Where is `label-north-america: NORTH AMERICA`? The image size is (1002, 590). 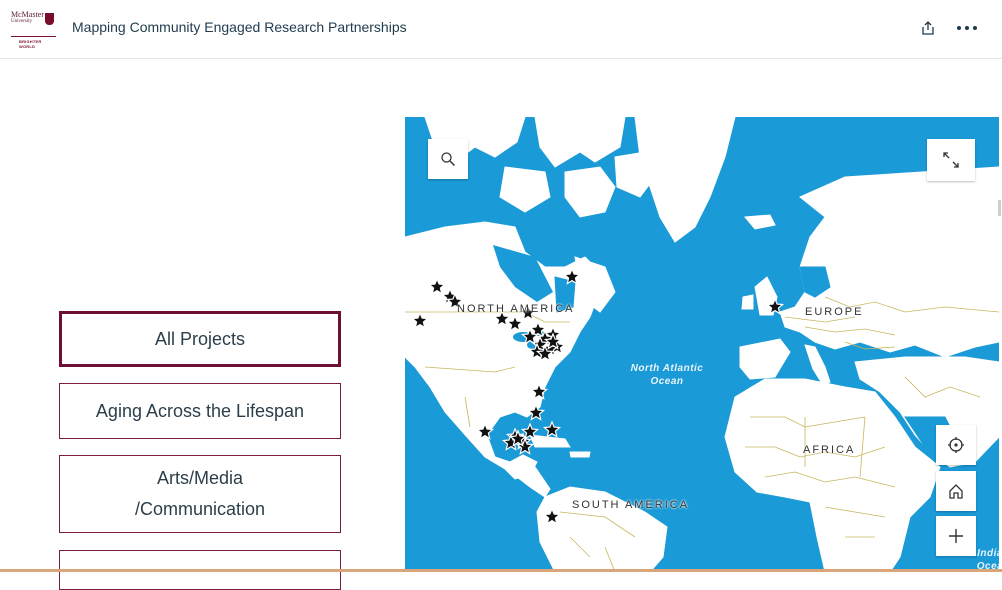
label-north-america: NORTH AMERICA is located at coordinates (516, 309).